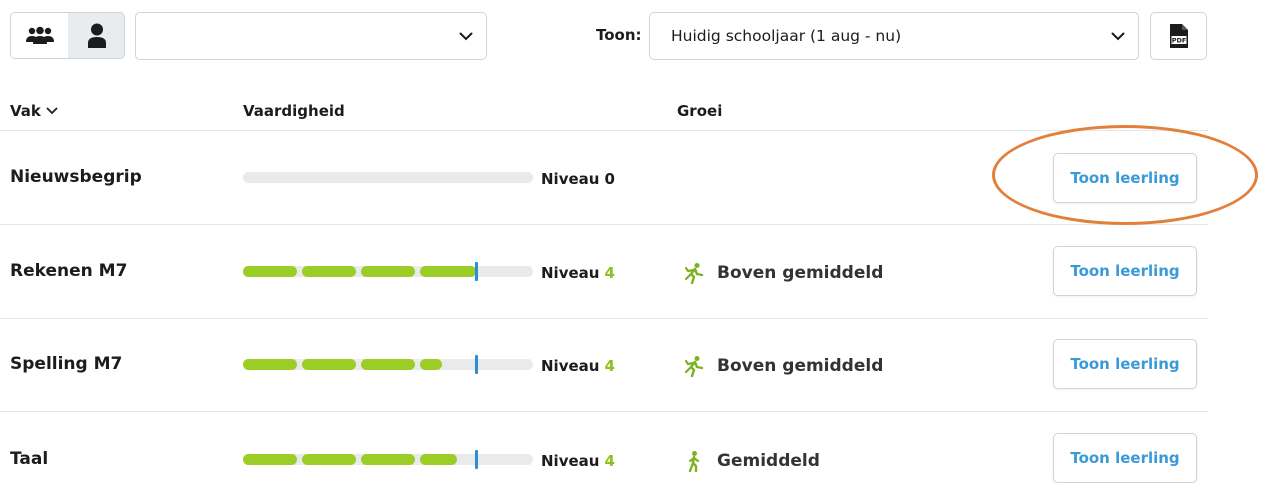 This screenshot has width=1261, height=483. What do you see at coordinates (1125, 175) in the screenshot?
I see `highlight-ellipse` at bounding box center [1125, 175].